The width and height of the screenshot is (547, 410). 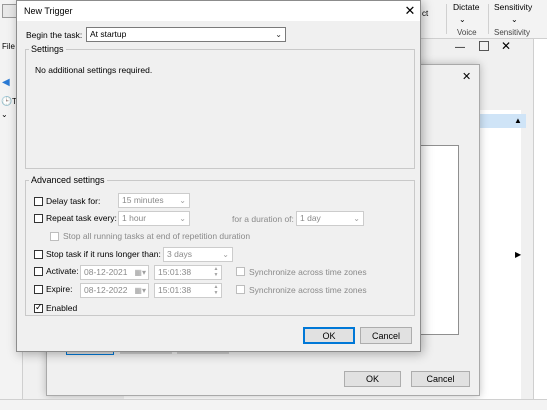 What do you see at coordinates (501, 121) in the screenshot?
I see `background-selection: ▲` at bounding box center [501, 121].